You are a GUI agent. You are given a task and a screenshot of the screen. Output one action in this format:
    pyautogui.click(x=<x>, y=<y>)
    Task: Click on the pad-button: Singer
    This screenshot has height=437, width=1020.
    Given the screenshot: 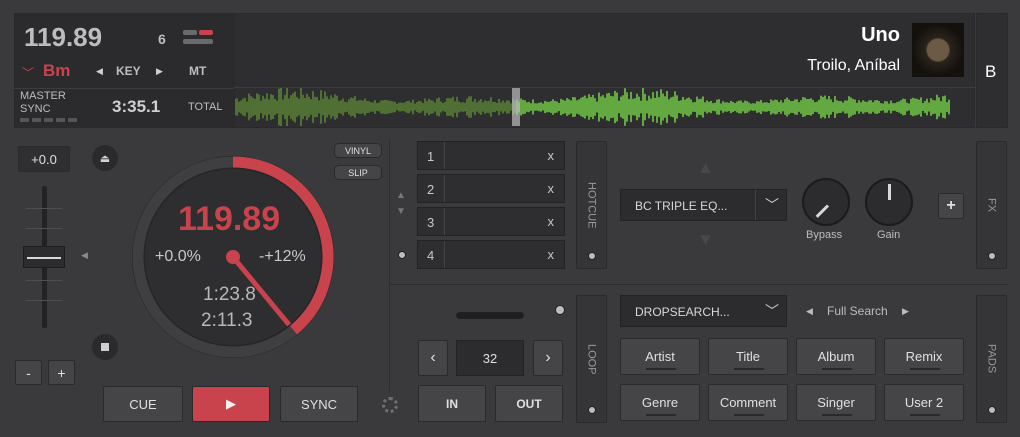 What is the action you would take?
    pyautogui.click(x=836, y=402)
    